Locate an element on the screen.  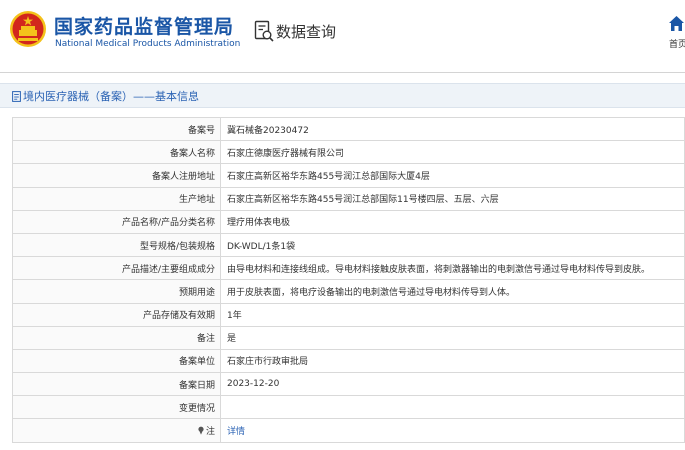
field-label: 备案单位 is located at coordinates (116, 361).